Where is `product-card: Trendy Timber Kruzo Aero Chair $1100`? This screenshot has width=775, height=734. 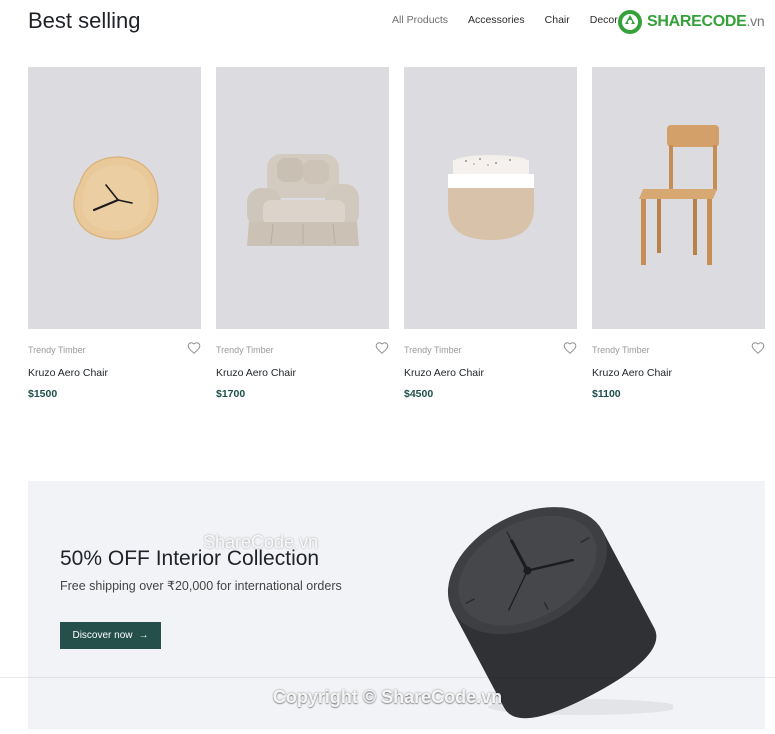
product-card: Trendy Timber Kruzo Aero Chair $1100 is located at coordinates (678, 233).